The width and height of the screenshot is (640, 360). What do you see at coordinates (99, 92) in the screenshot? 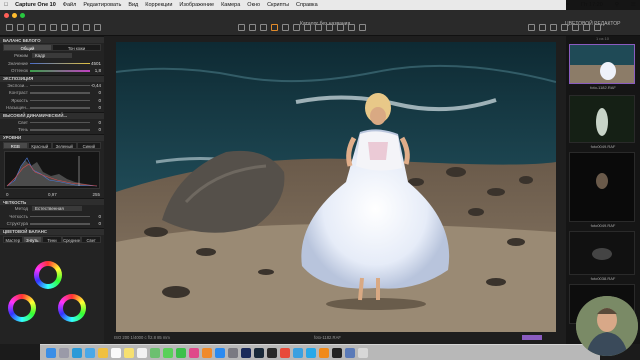
I see `contrast-value: 0` at bounding box center [99, 92].